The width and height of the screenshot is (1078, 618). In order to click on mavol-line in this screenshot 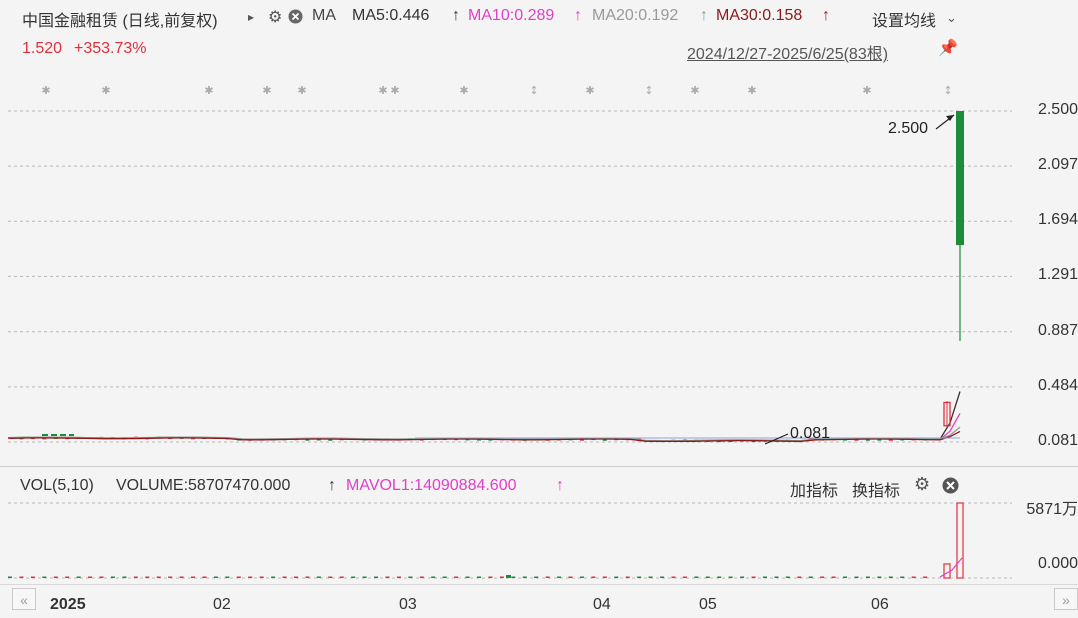, I will do `click(951, 567)`.